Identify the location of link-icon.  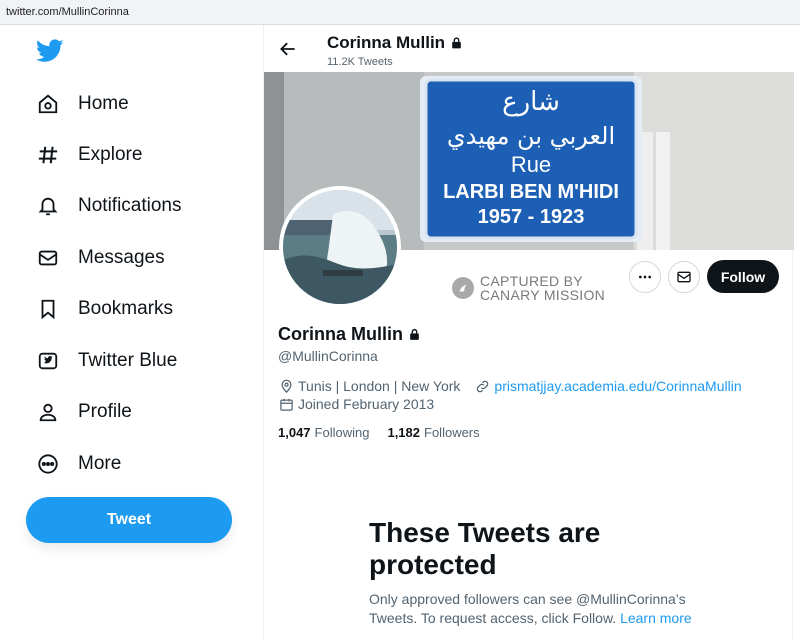
(482, 386).